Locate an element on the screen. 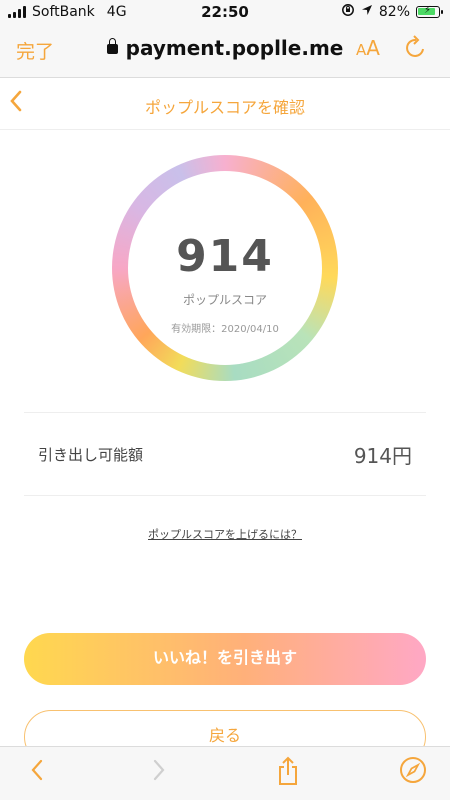  text-size-button: AA is located at coordinates (368, 48).